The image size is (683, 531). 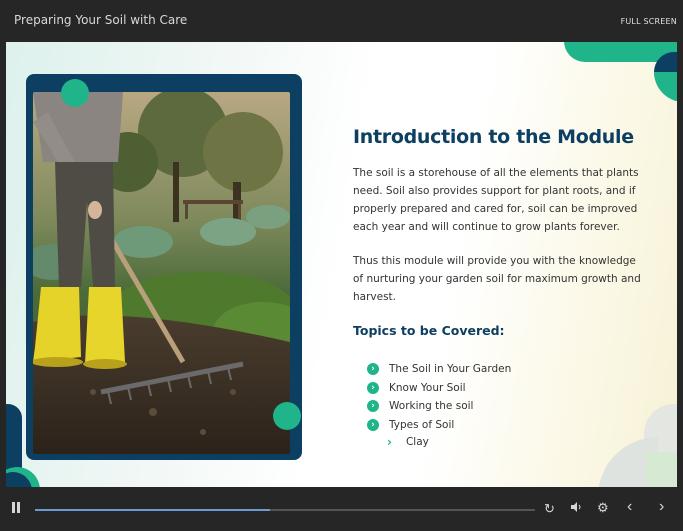 I want to click on progress-bar, so click(x=285, y=510).